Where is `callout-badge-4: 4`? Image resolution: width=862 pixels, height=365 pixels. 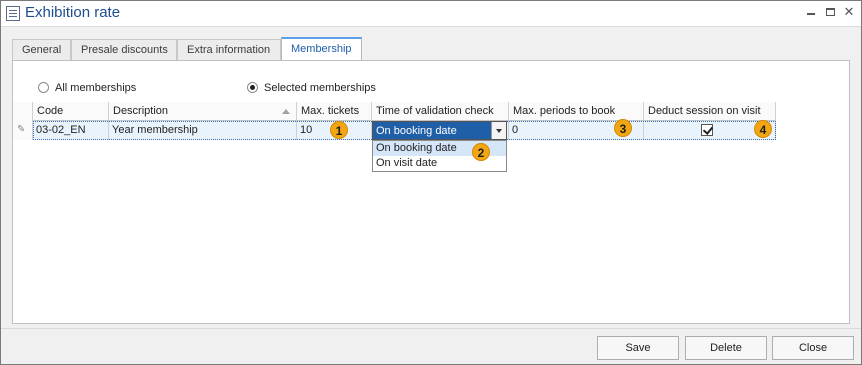 callout-badge-4: 4 is located at coordinates (763, 129).